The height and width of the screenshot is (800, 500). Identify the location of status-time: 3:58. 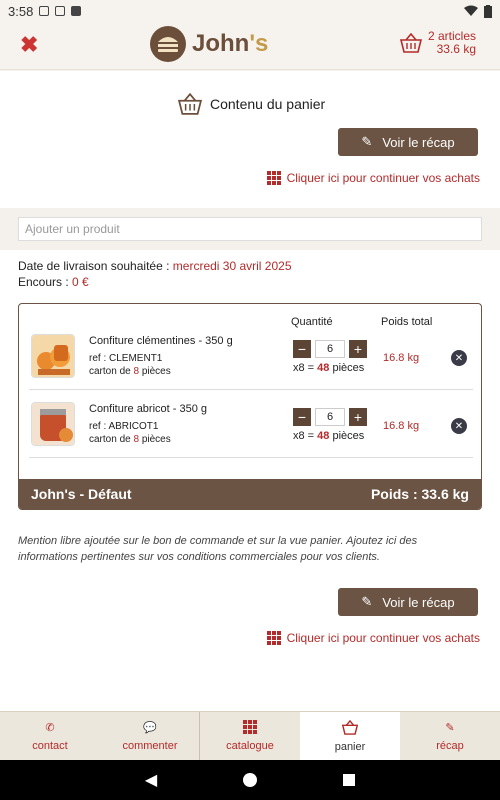
(21, 11).